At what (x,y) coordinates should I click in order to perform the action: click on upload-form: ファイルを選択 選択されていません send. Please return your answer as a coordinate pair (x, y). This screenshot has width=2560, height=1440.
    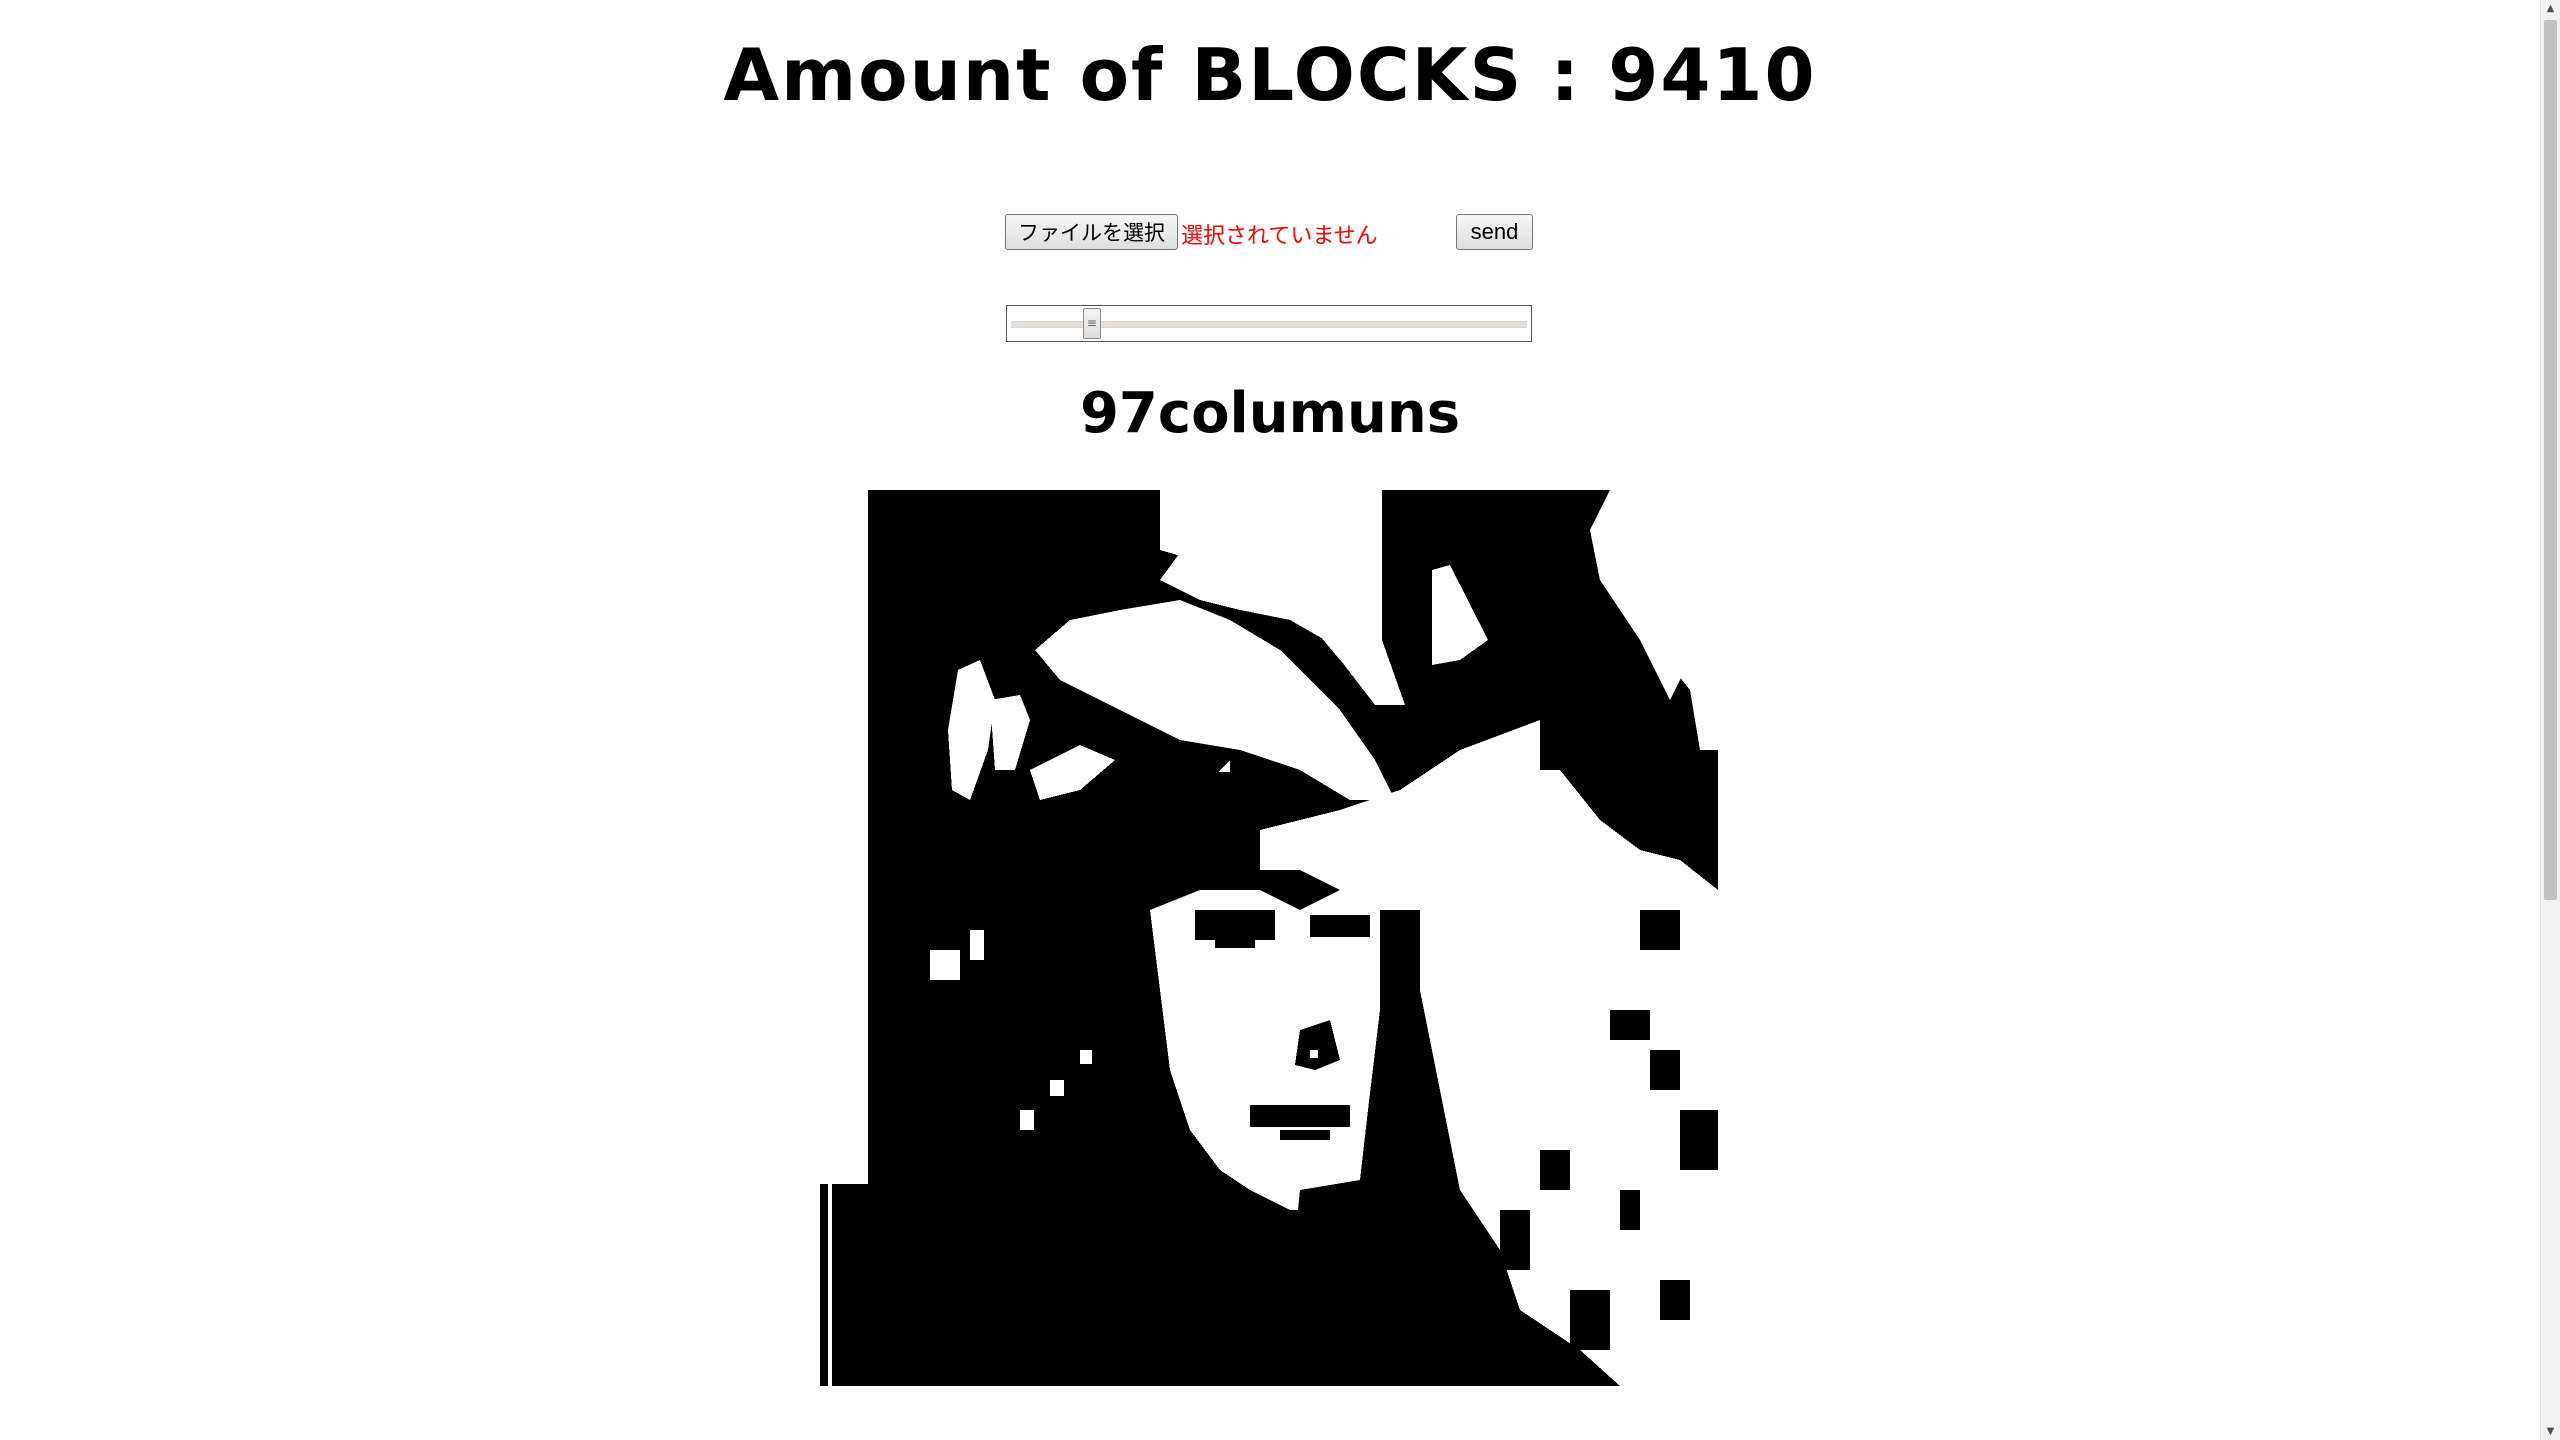
    Looking at the image, I should click on (1270, 233).